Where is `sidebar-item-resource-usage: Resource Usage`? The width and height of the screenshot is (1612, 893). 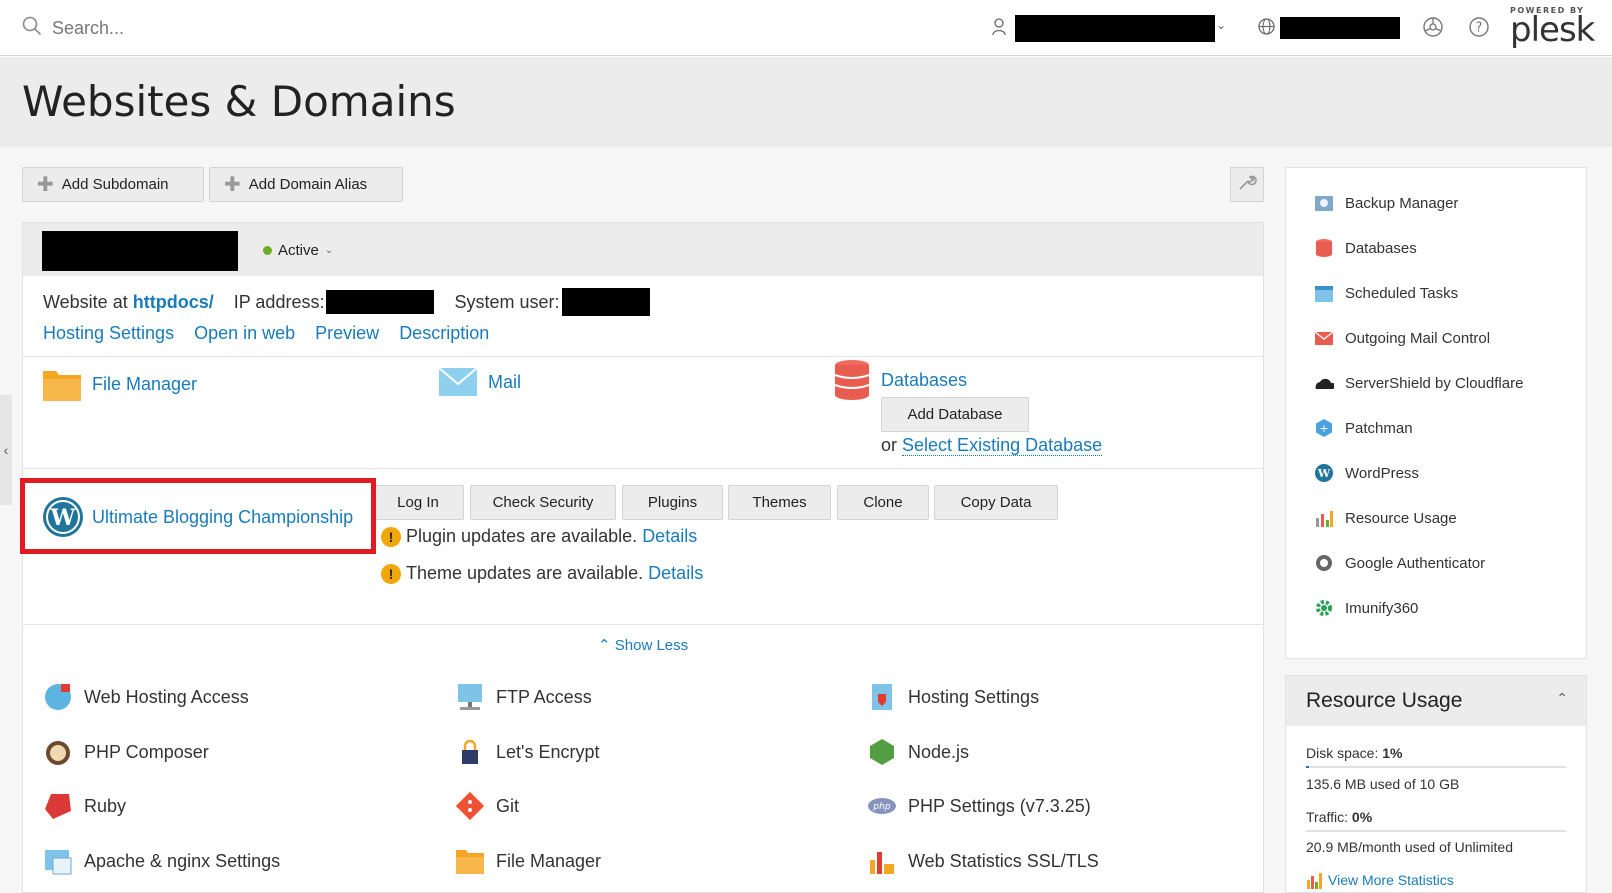
sidebar-item-resource-usage: Resource Usage is located at coordinates (1385, 518).